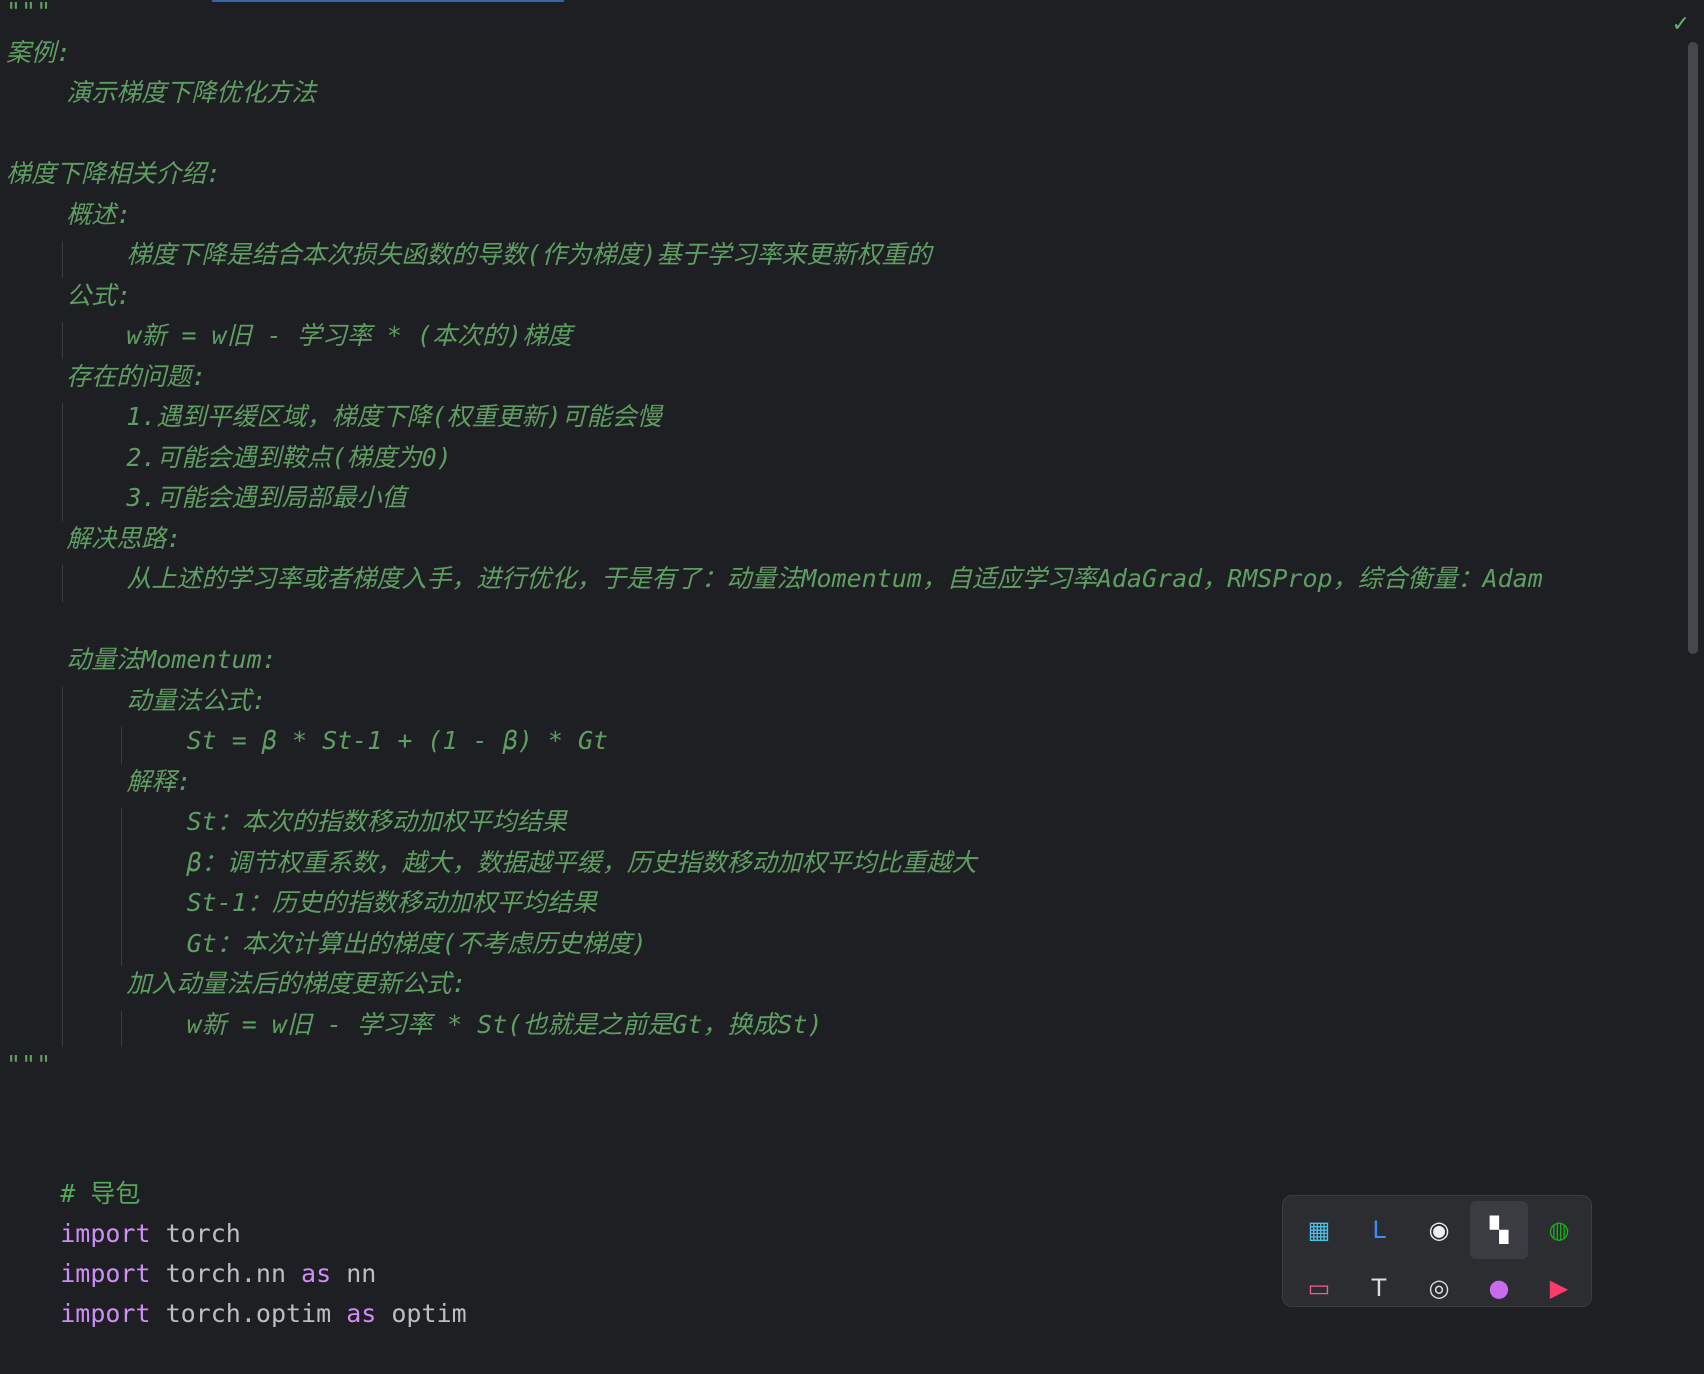  I want to click on docstring-line: St-1：历史的指数移动加权平均结果, so click(301, 902).